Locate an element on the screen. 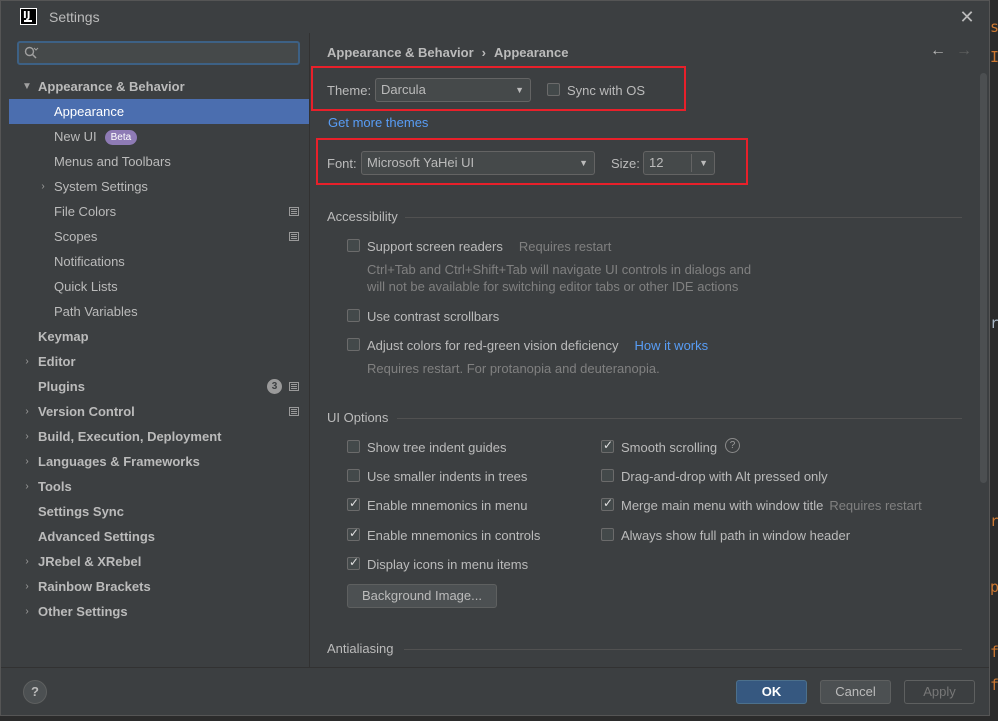 This screenshot has height=721, width=998. get-more-themes-link: Get more themes is located at coordinates (378, 122).